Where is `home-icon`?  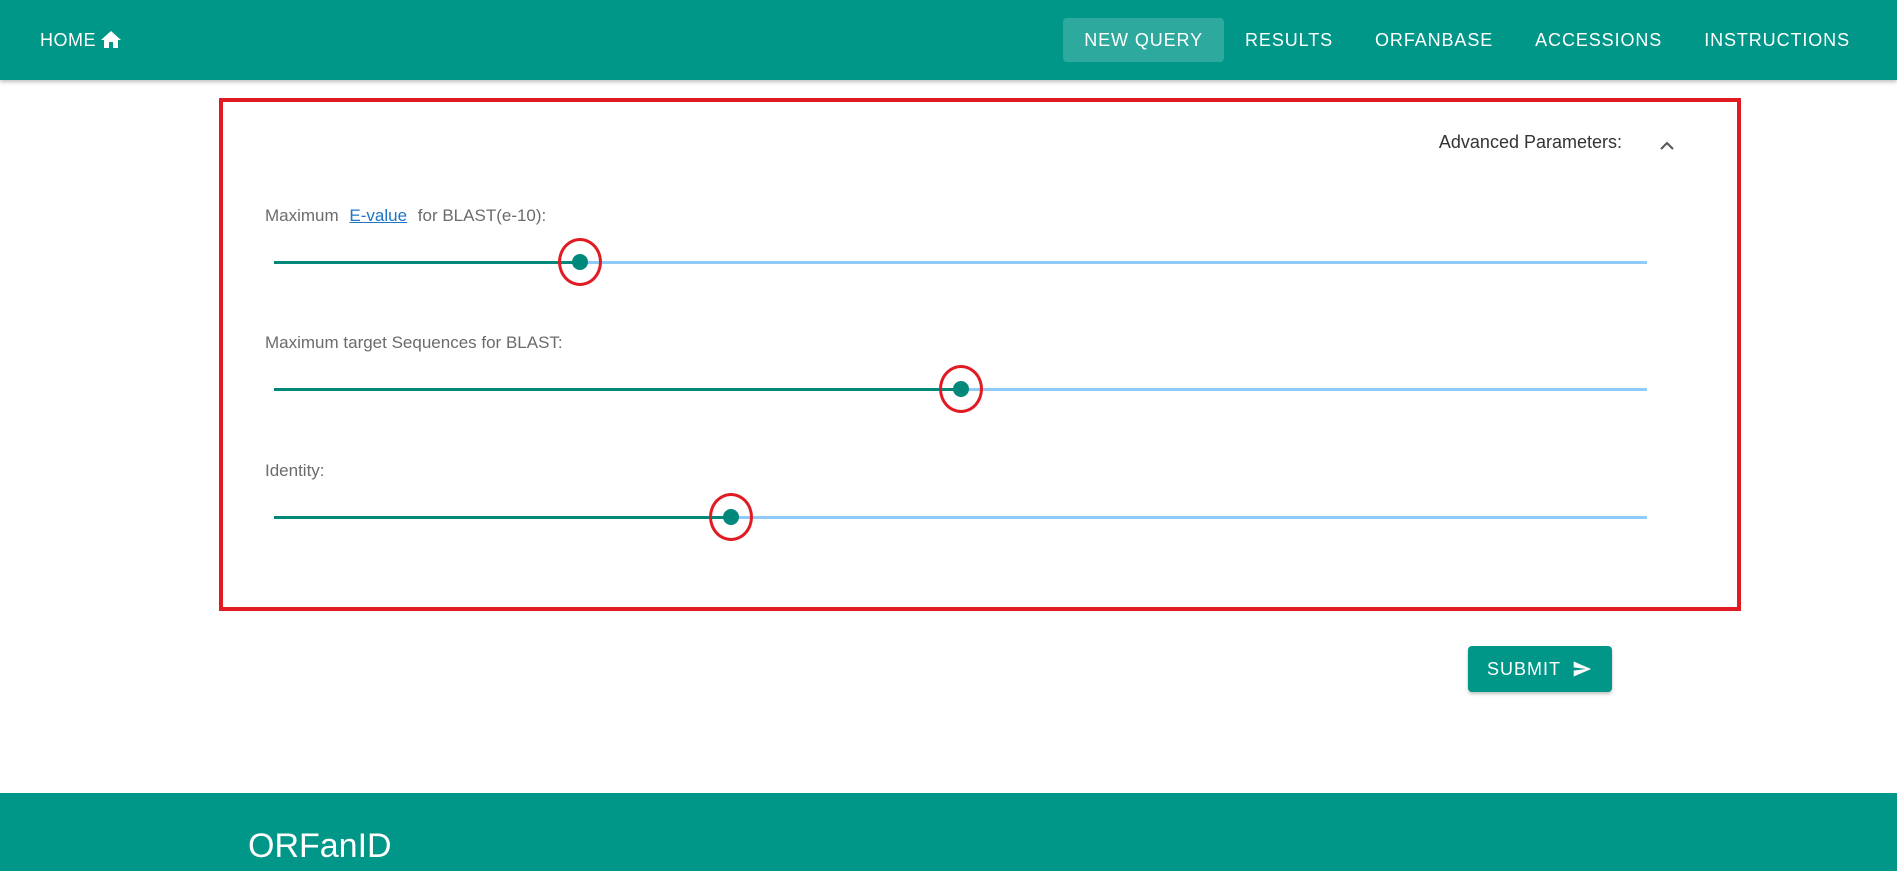
home-icon is located at coordinates (111, 39).